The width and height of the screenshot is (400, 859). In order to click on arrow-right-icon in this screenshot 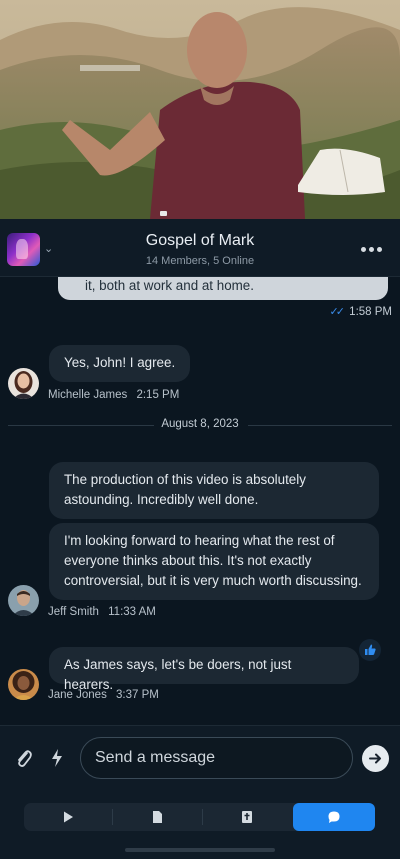, I will do `click(375, 758)`.